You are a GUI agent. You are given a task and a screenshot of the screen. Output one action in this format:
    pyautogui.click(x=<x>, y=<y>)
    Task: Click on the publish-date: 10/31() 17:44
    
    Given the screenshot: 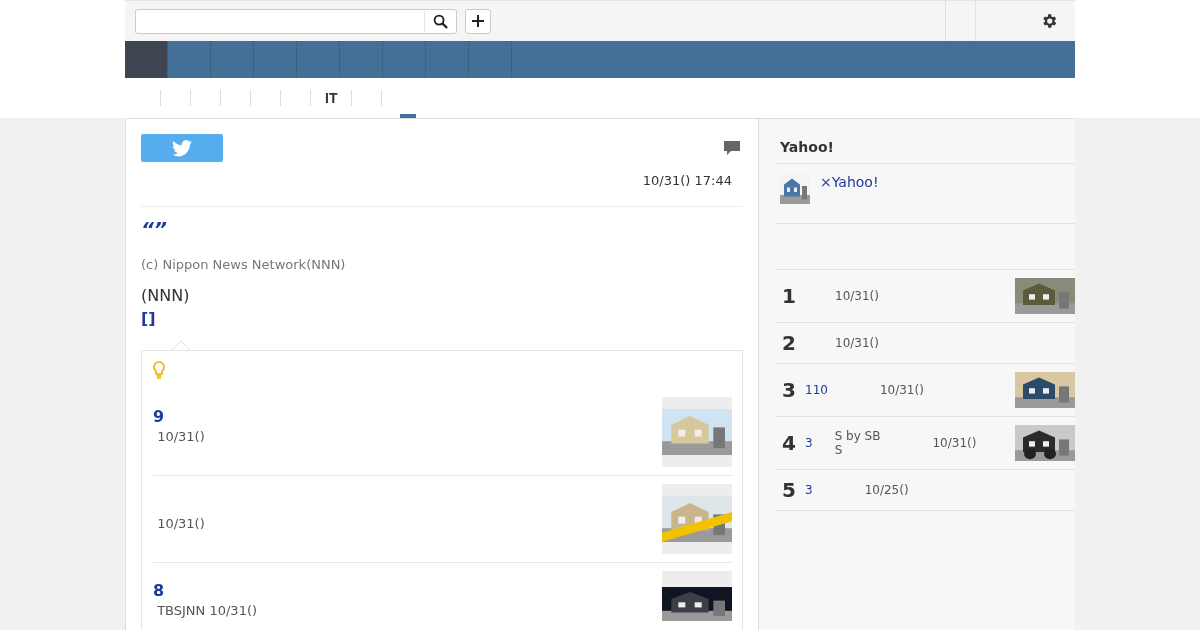 What is the action you would take?
    pyautogui.click(x=687, y=181)
    